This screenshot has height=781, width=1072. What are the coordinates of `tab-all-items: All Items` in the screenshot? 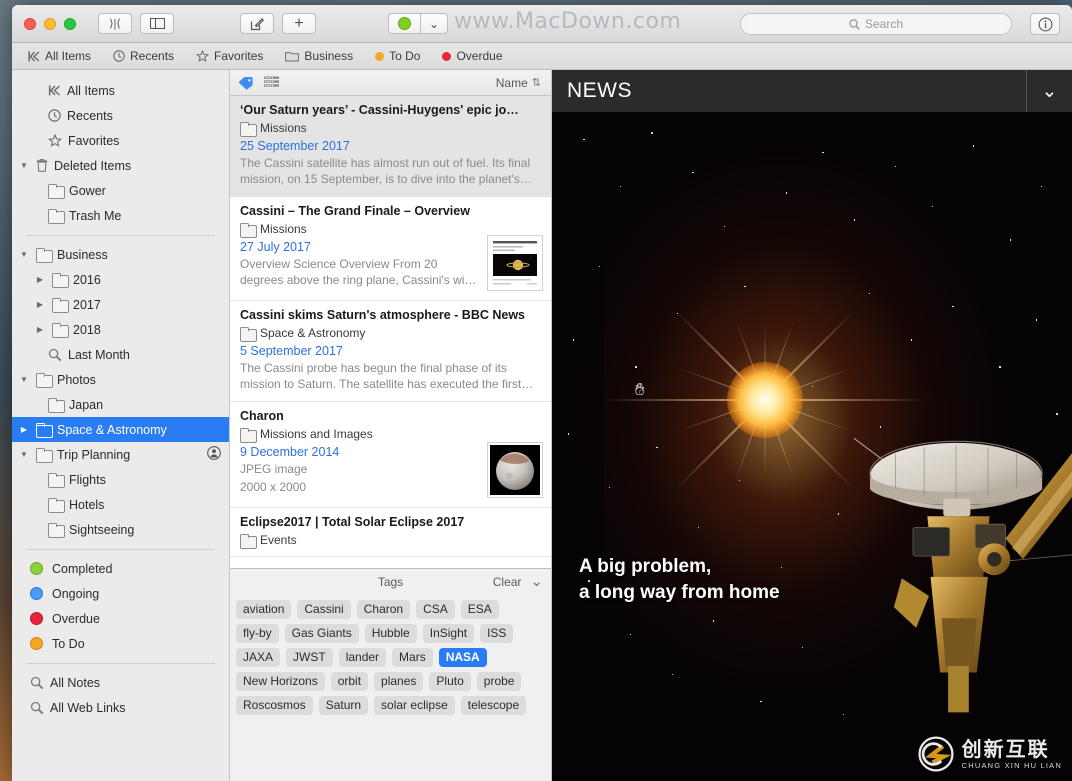 It's located at (59, 56).